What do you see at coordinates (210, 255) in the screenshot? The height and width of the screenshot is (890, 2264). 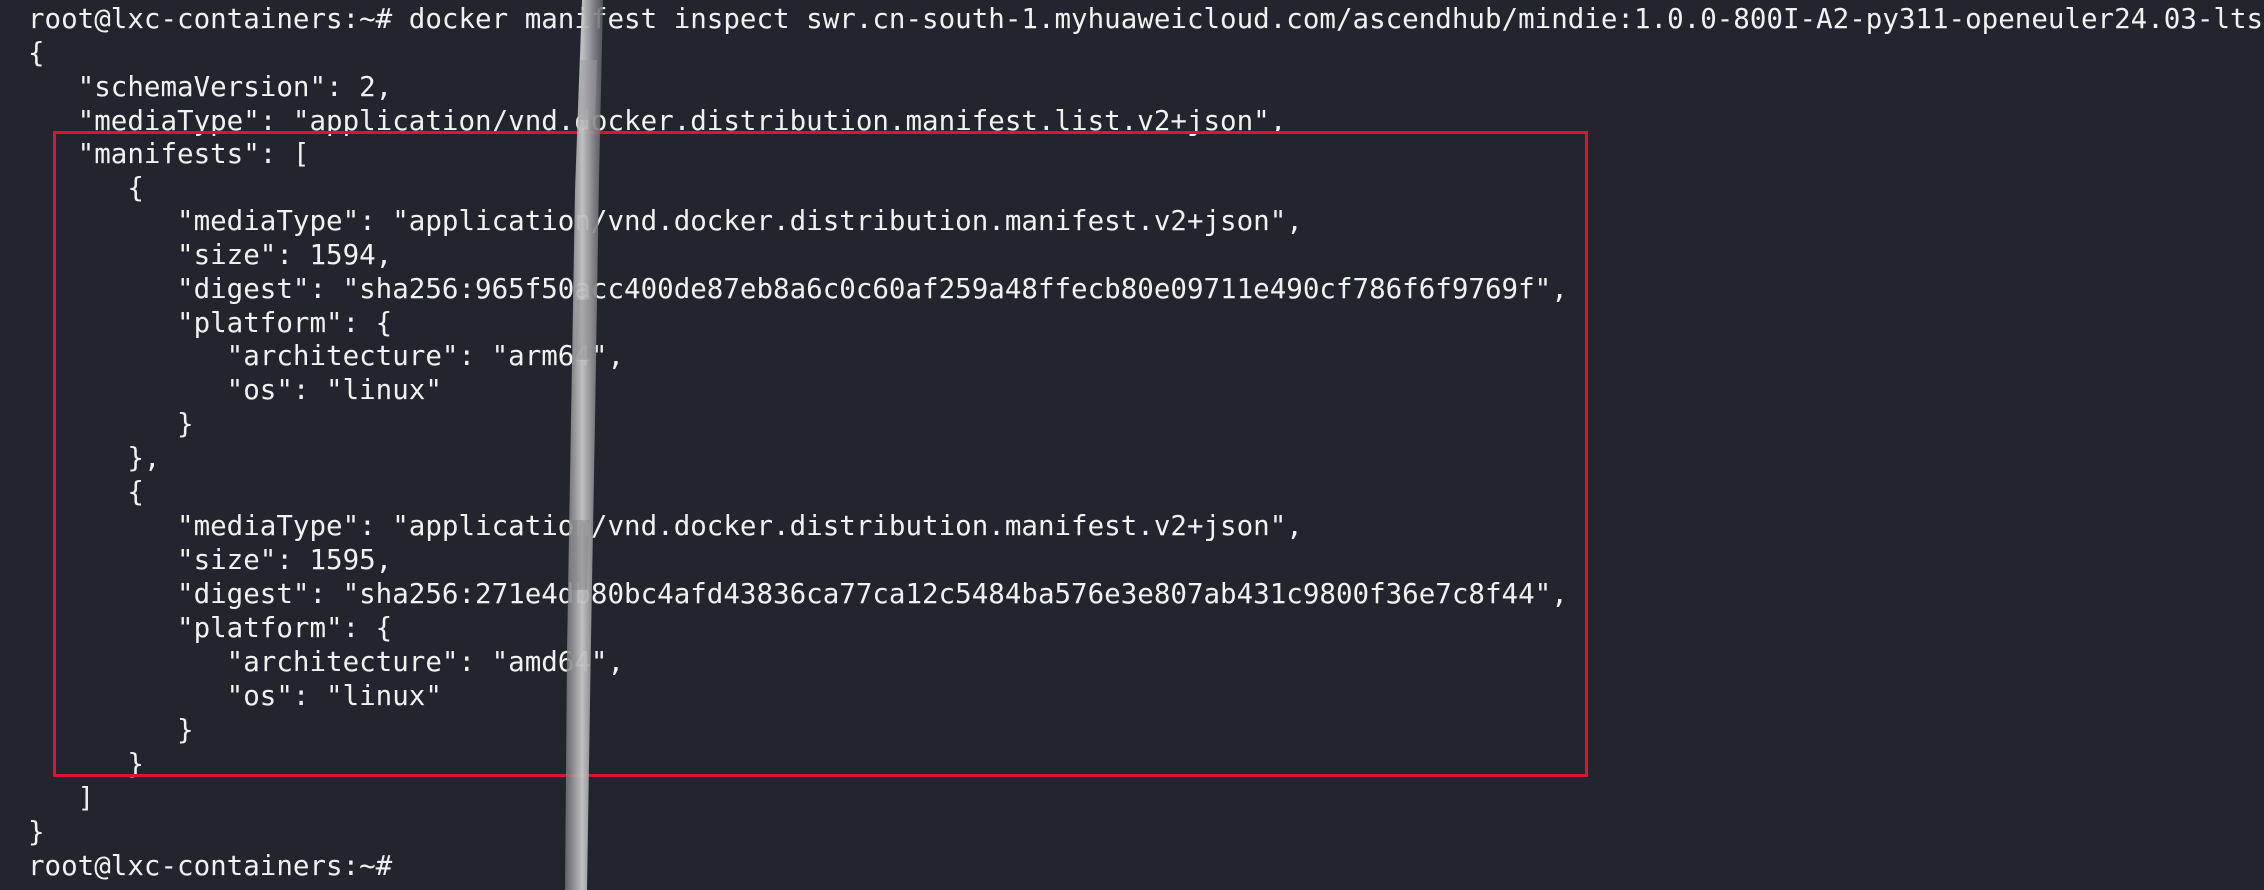 I see `json-line: "size": 1594,` at bounding box center [210, 255].